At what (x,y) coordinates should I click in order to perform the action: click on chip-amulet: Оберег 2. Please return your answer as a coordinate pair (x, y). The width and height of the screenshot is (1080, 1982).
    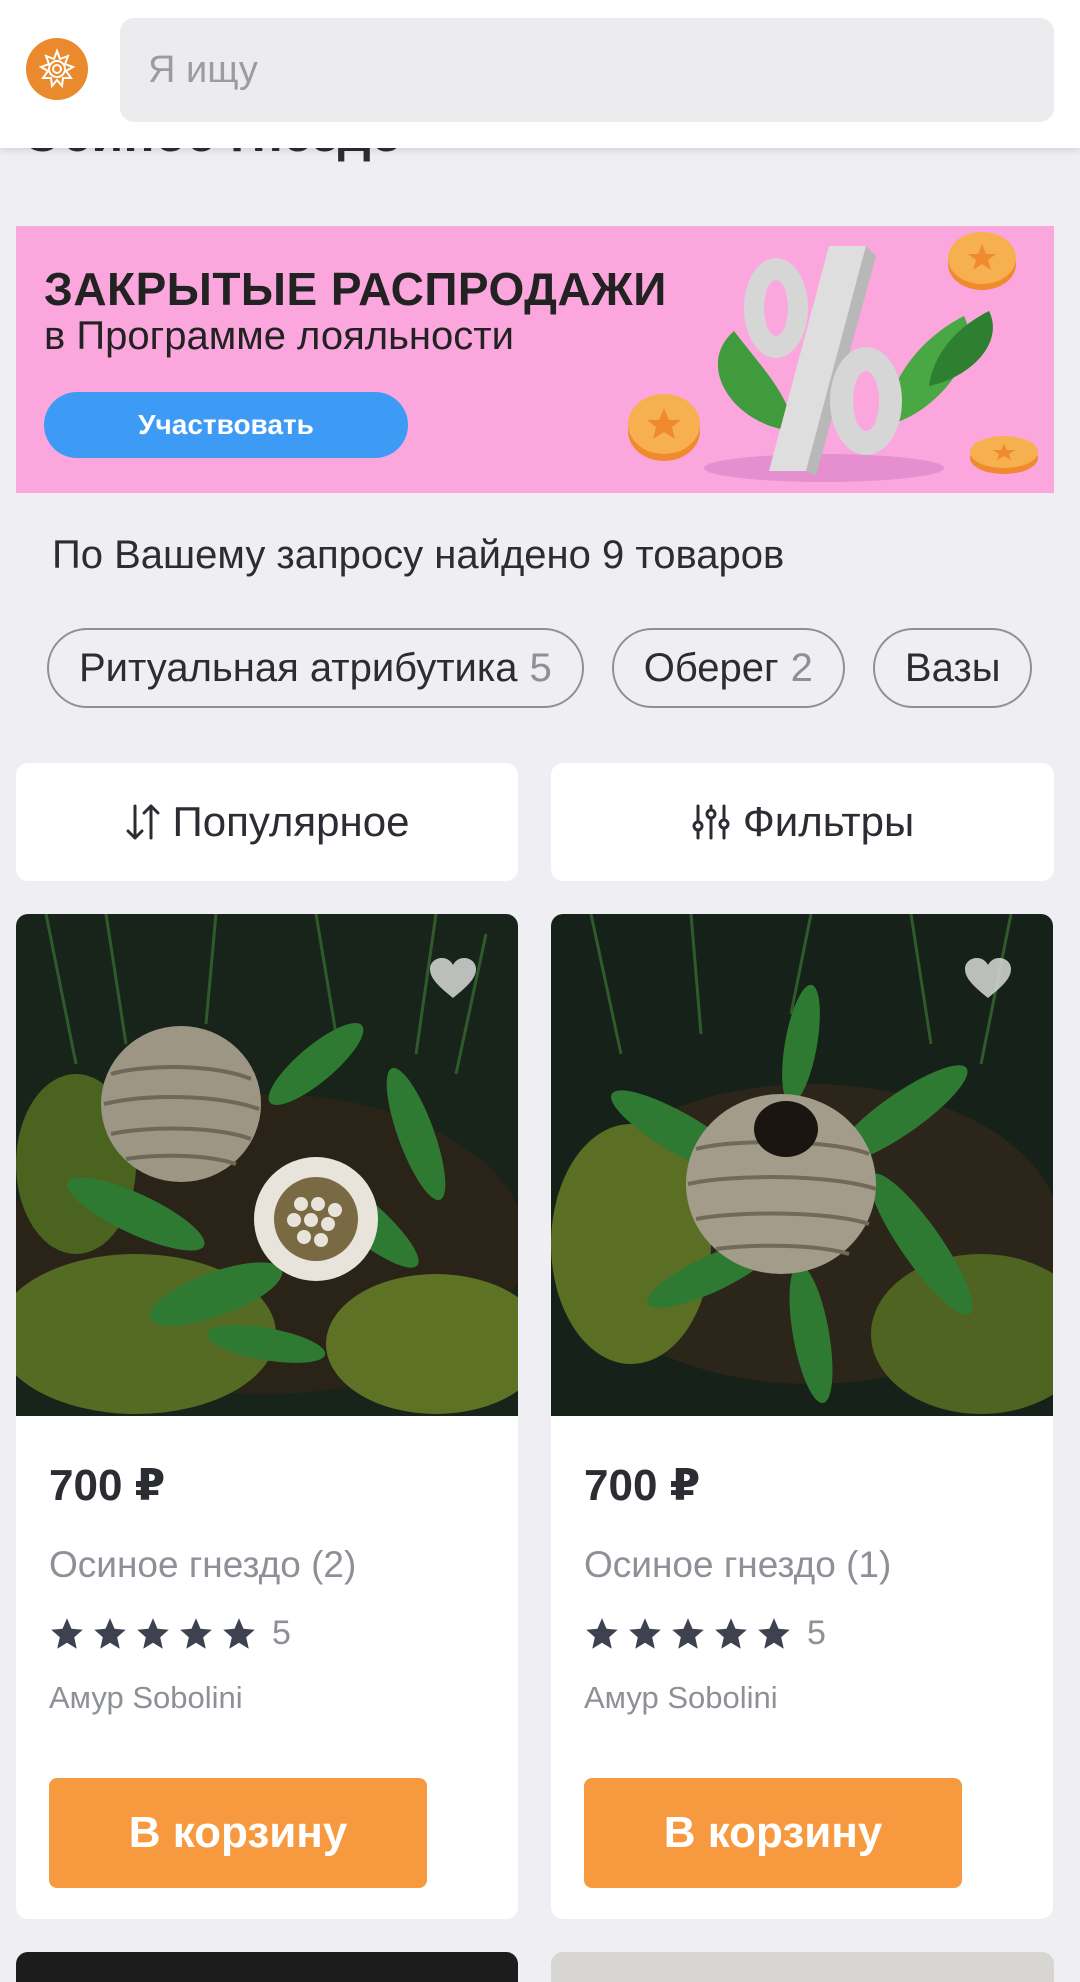
    Looking at the image, I should click on (728, 668).